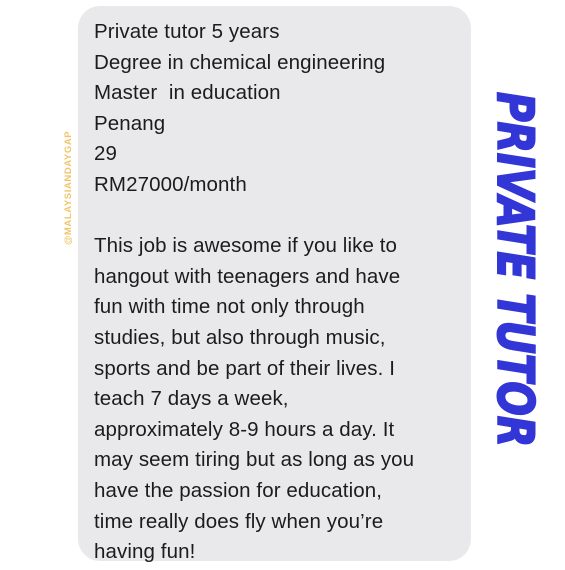 The height and width of the screenshot is (570, 565). What do you see at coordinates (130, 123) in the screenshot?
I see `info-line-location: Penang` at bounding box center [130, 123].